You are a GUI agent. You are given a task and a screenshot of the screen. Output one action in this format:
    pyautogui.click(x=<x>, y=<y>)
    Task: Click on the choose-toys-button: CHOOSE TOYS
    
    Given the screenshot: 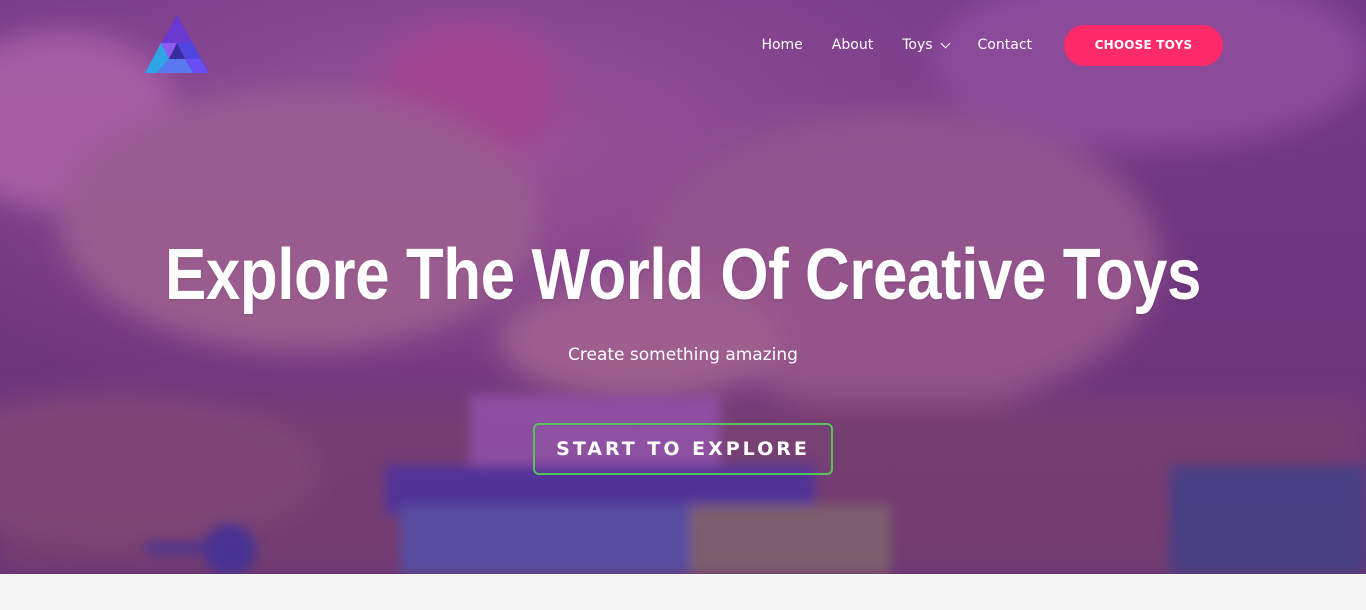 What is the action you would take?
    pyautogui.click(x=1143, y=45)
    